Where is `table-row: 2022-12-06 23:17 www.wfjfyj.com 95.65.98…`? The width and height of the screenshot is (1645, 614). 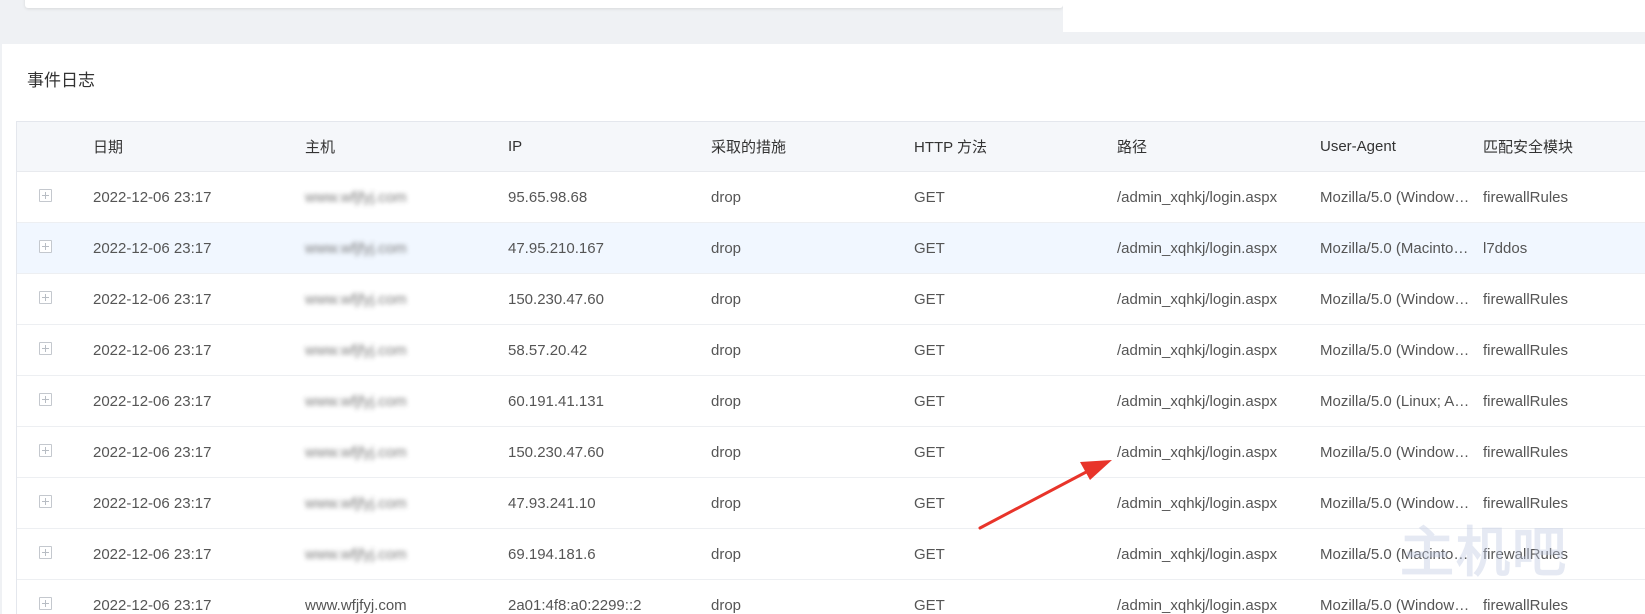
table-row: 2022-12-06 23:17 www.wfjfyj.com 95.65.98… is located at coordinates (831, 197).